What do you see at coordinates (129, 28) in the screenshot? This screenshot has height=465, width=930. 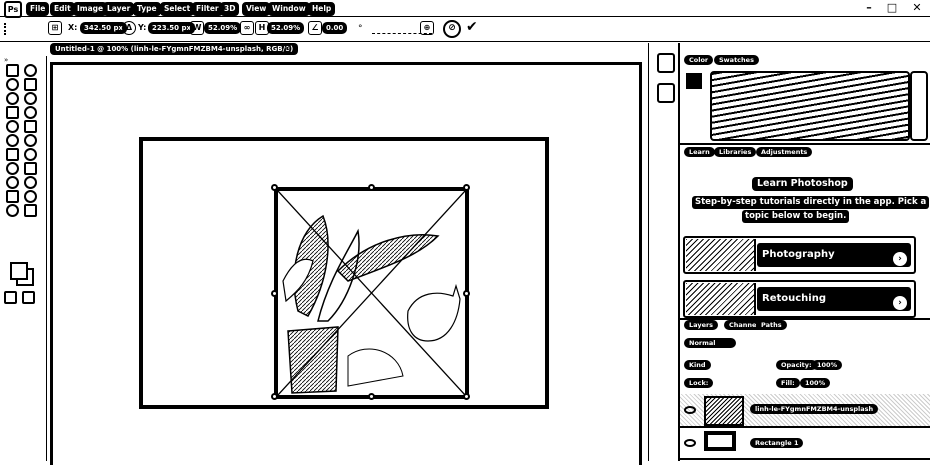 I see `relative-position-icon: Δ` at bounding box center [129, 28].